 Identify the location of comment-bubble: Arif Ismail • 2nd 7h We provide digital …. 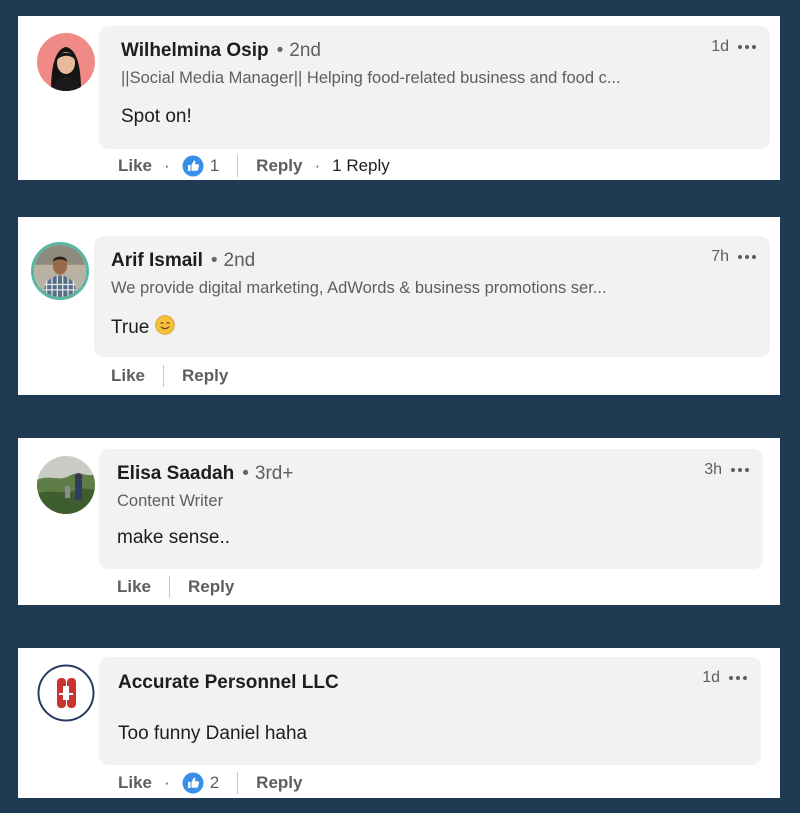
(432, 296).